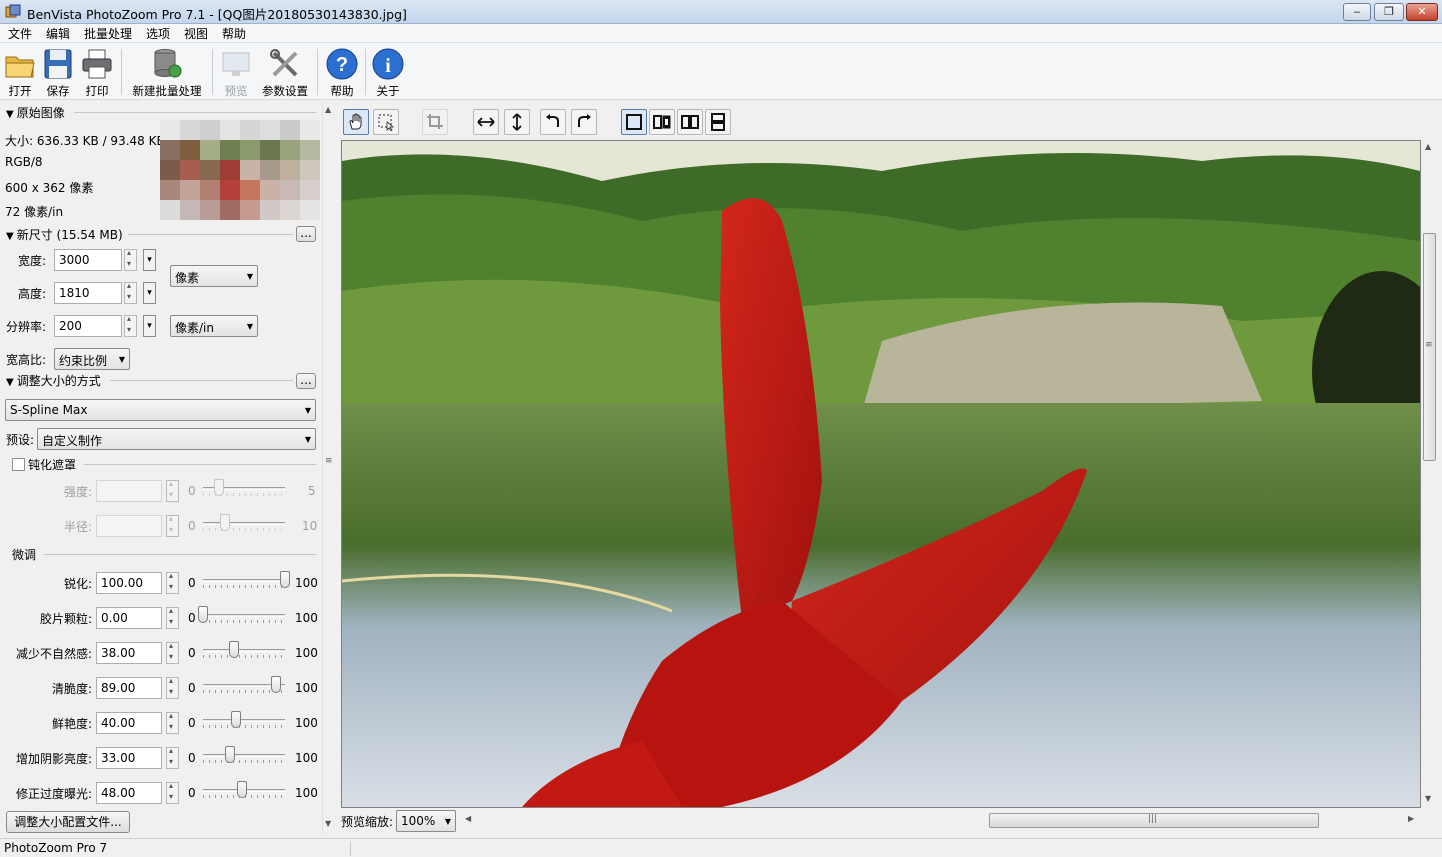  What do you see at coordinates (88, 260) in the screenshot?
I see `width-input: 3000` at bounding box center [88, 260].